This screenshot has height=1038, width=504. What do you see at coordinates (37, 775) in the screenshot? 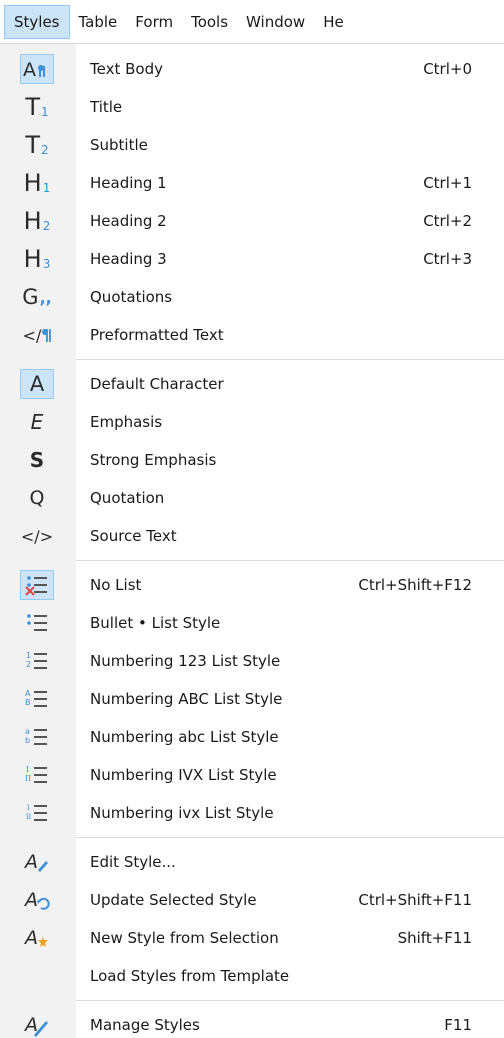
I see `numbering-ivx-upper-icon: I II` at bounding box center [37, 775].